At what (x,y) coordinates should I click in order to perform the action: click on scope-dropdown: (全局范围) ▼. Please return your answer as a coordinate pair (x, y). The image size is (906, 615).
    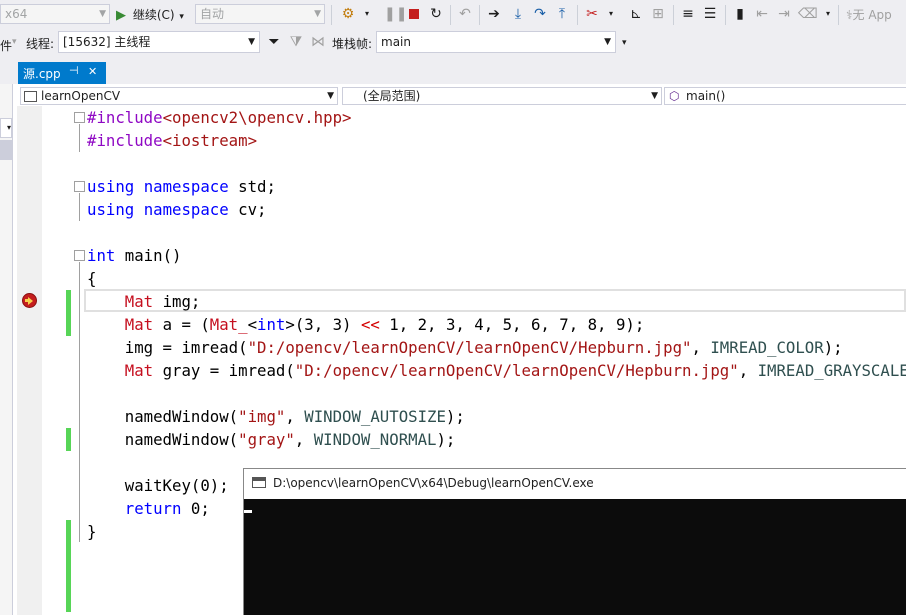
    Looking at the image, I should click on (502, 96).